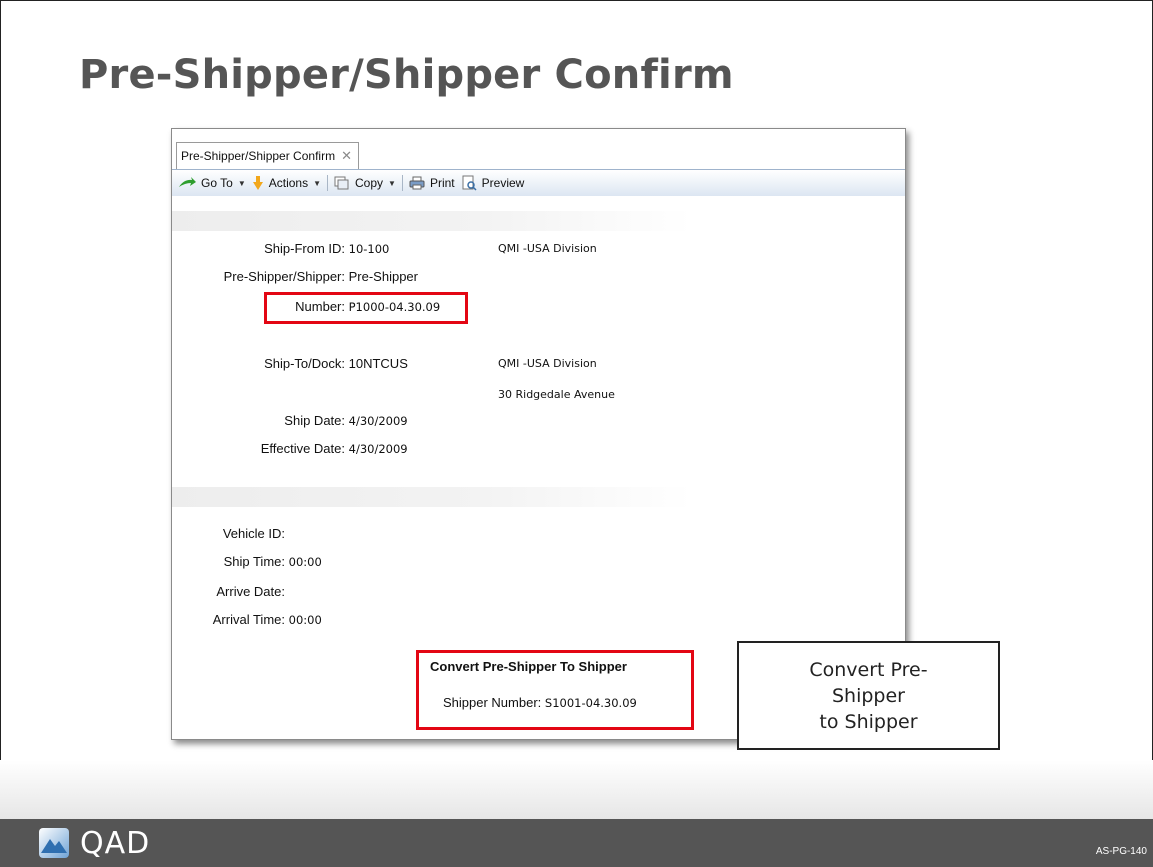 The image size is (1153, 867). Describe the element at coordinates (538, 183) in the screenshot. I see `toolbar: Go To ▼ Actions ▼ Copy ▼ Print Preview` at that location.